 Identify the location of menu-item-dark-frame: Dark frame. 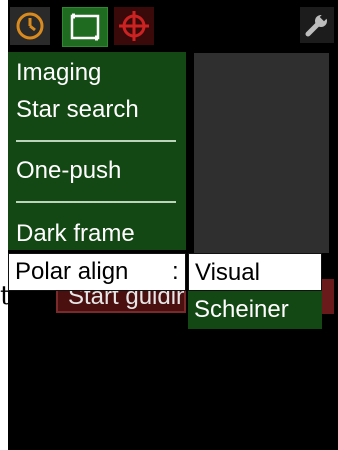
(75, 234).